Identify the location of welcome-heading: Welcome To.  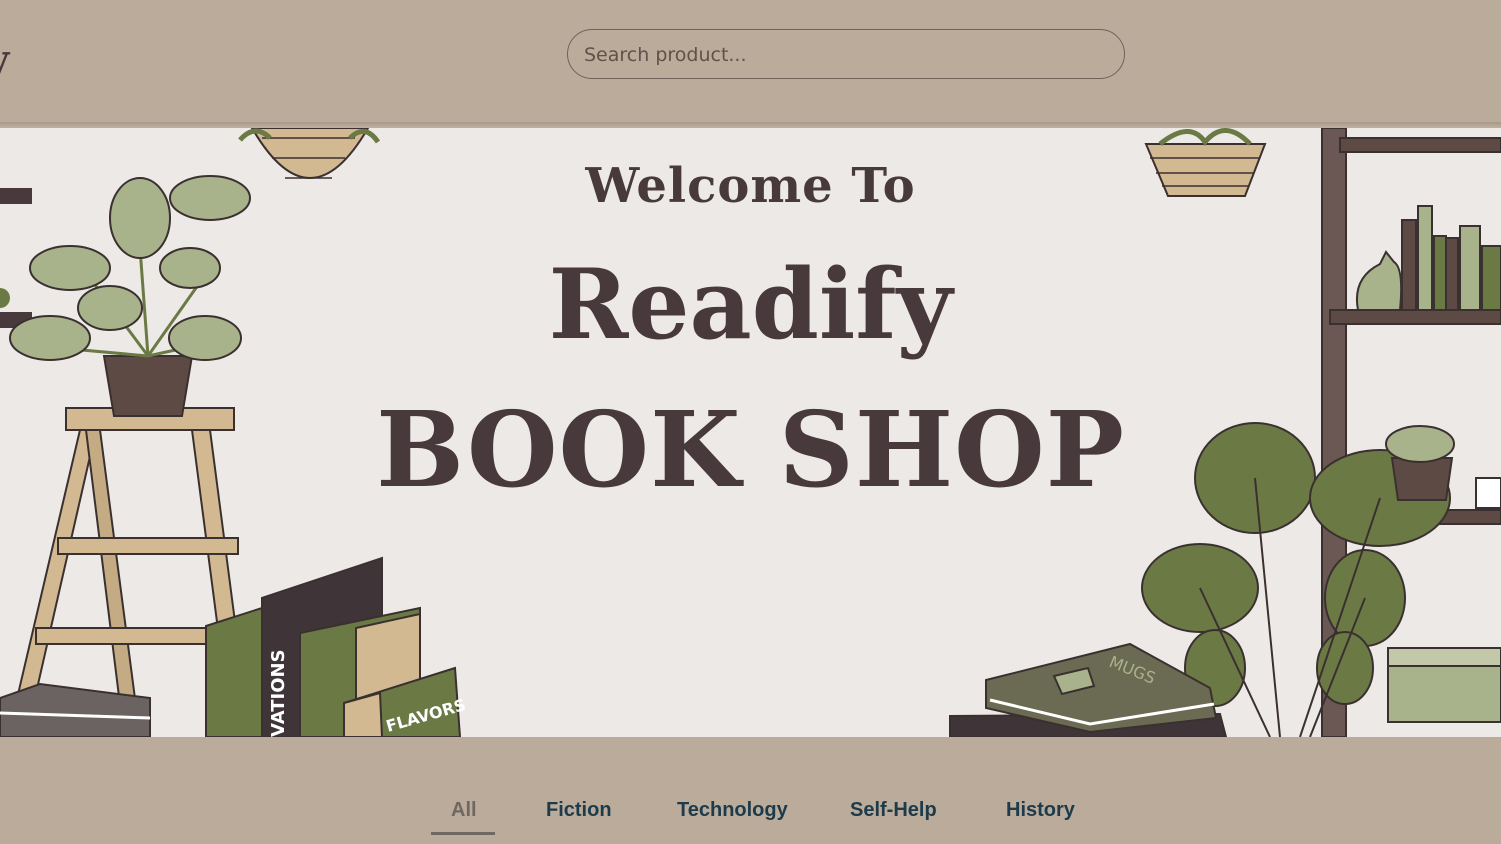
(750, 186).